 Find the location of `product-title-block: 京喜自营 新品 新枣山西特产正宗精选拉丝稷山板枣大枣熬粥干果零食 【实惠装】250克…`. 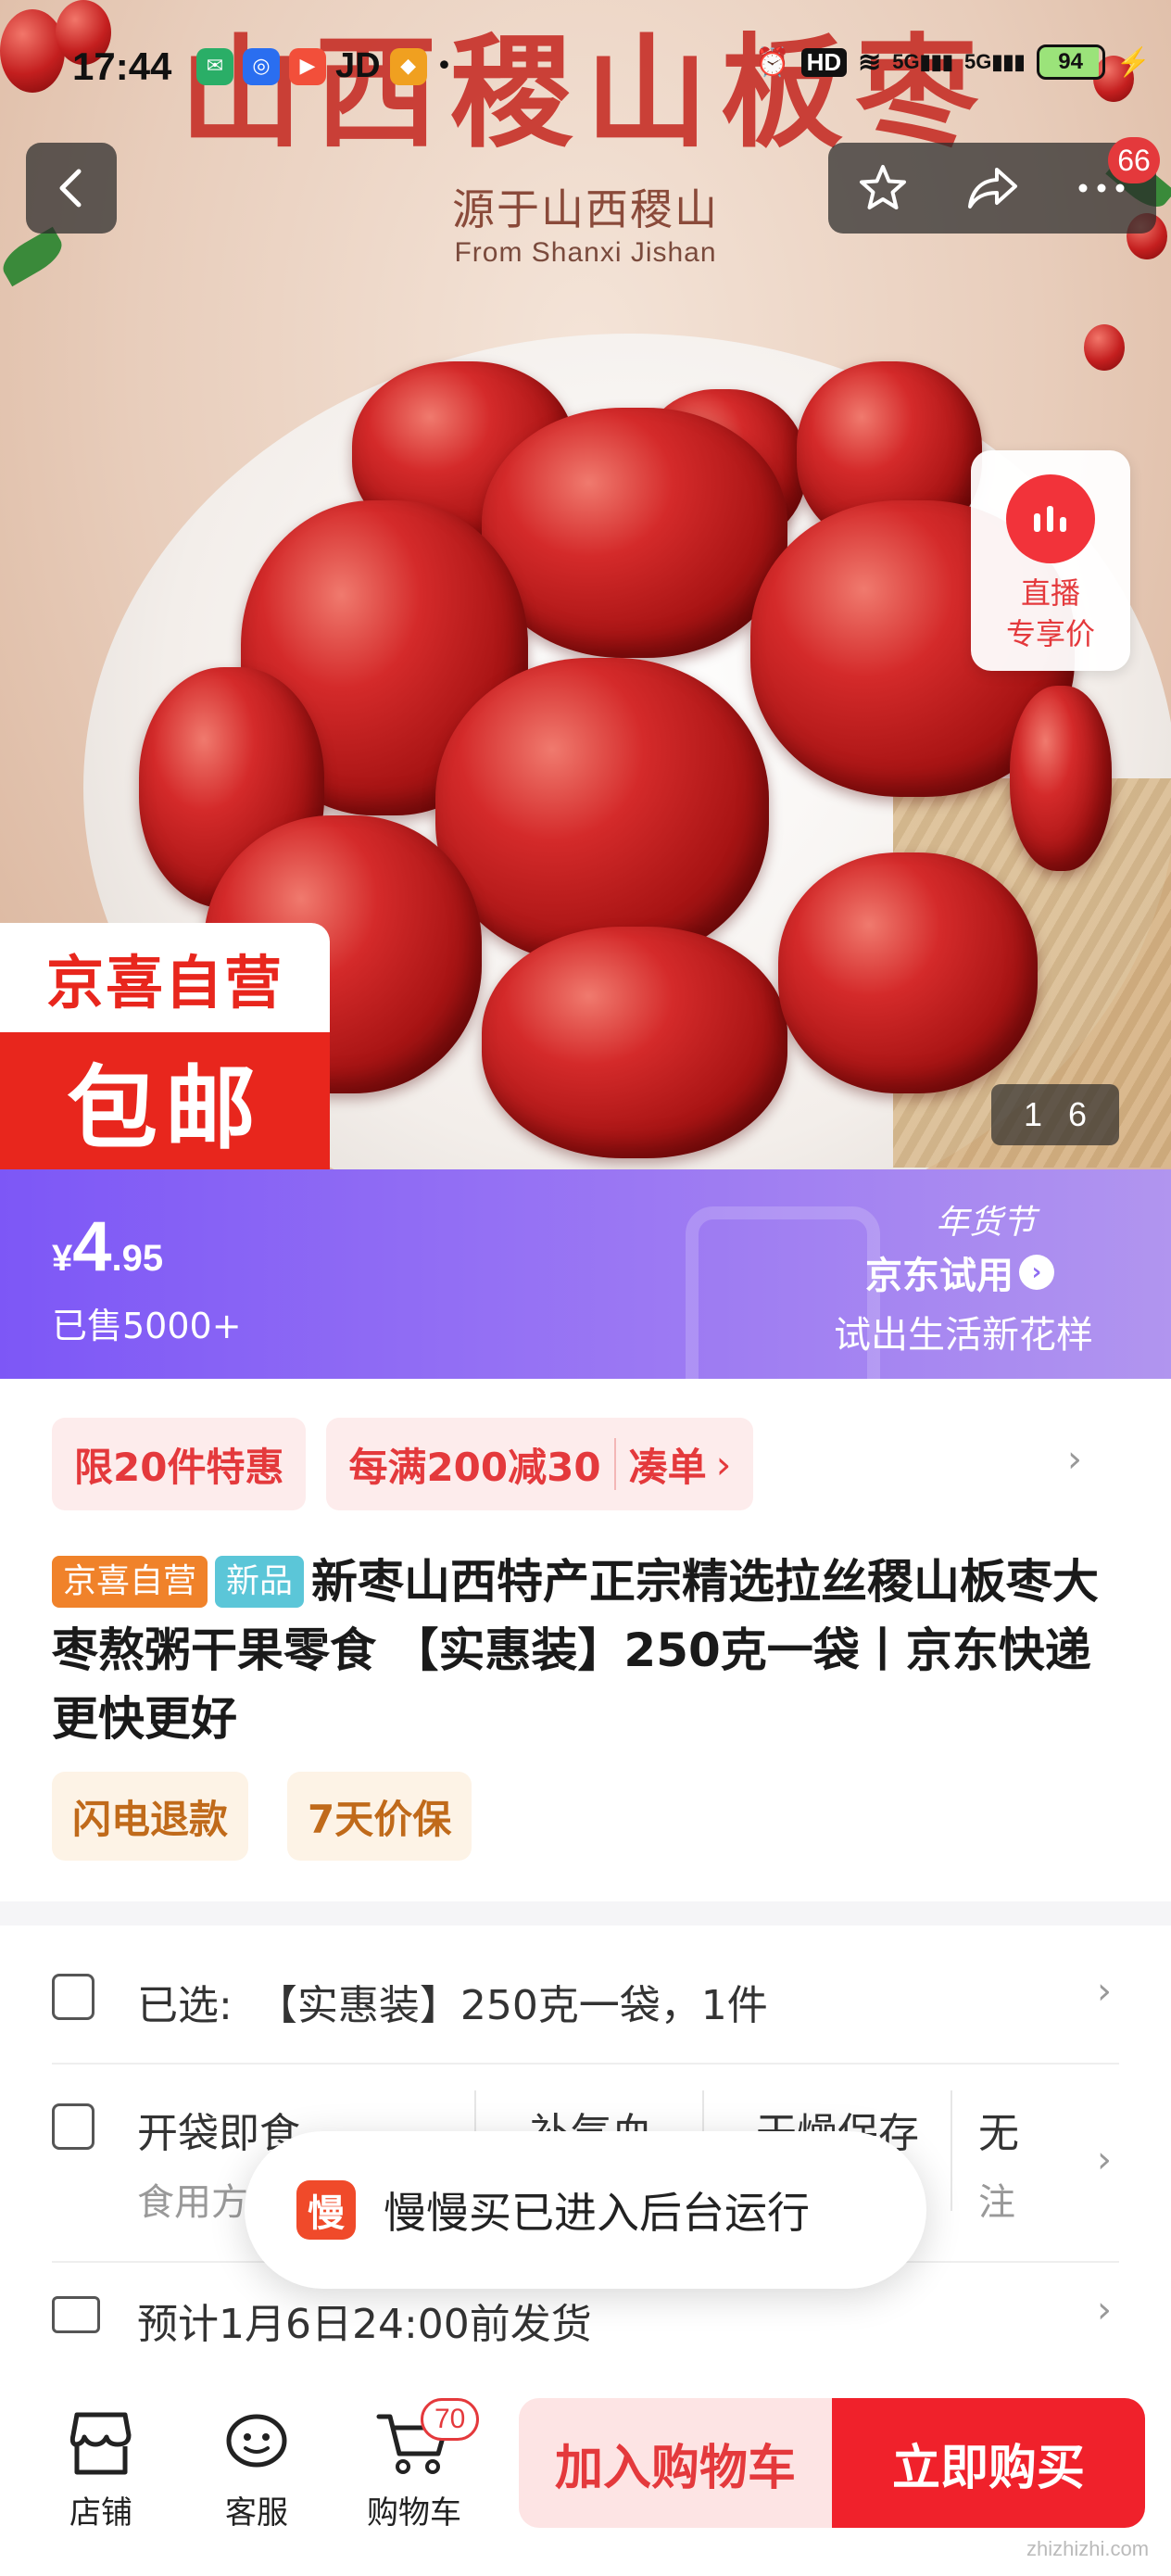

product-title-block: 京喜自营 新品 新枣山西特产正宗精选拉丝稷山板枣大枣熬粥干果零食 【实惠装】250克… is located at coordinates (590, 1650).